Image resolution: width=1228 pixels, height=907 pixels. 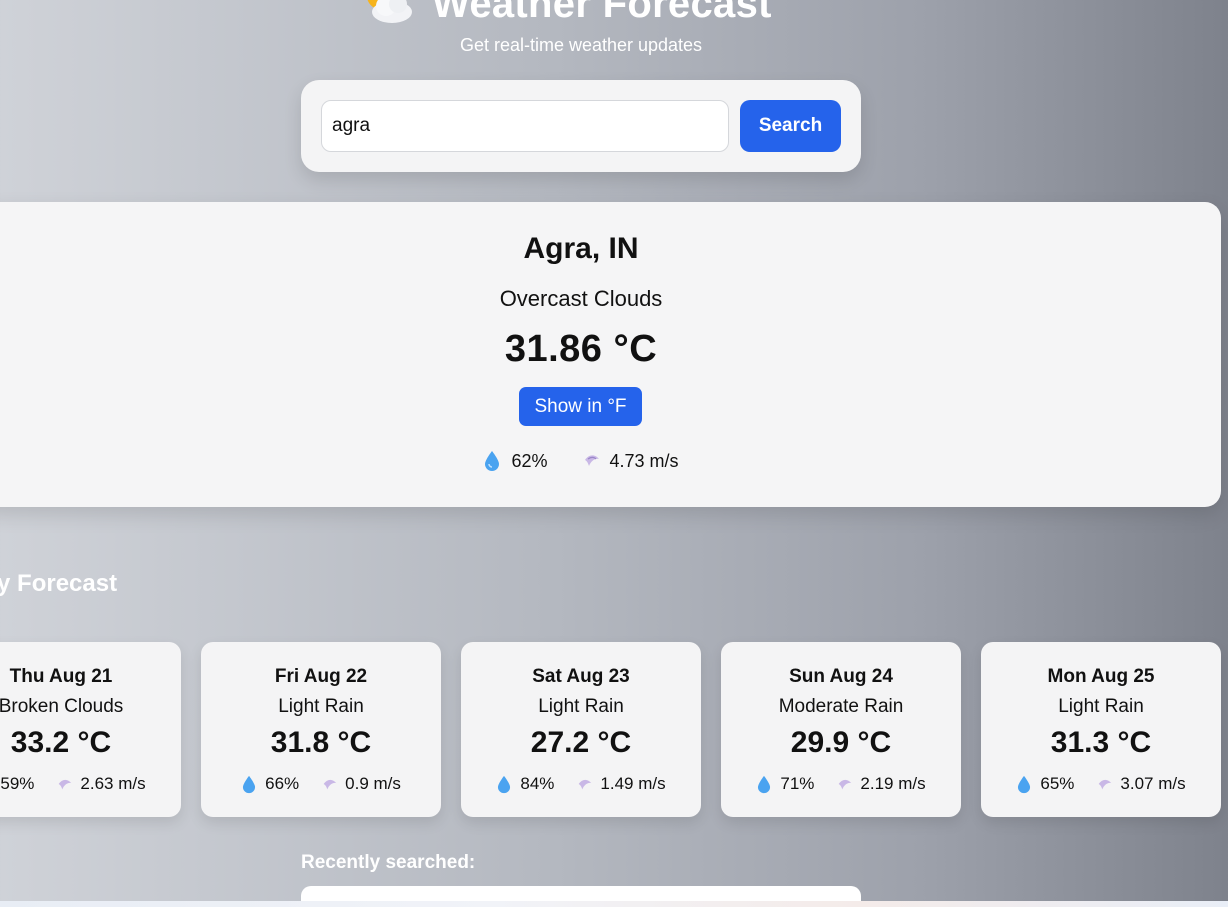 What do you see at coordinates (614, 904) in the screenshot?
I see `taskbar-edge` at bounding box center [614, 904].